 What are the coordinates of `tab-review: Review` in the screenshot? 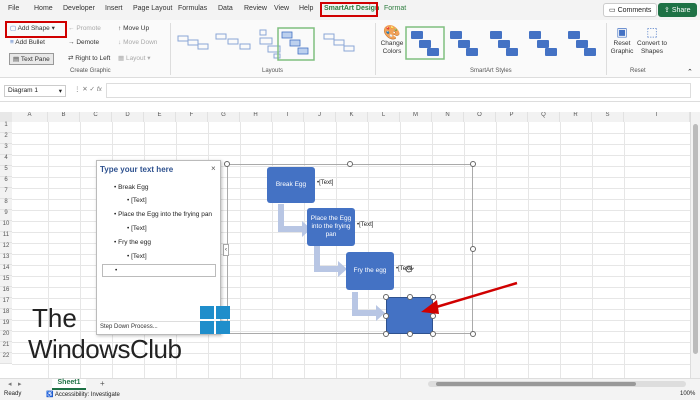 It's located at (255, 8).